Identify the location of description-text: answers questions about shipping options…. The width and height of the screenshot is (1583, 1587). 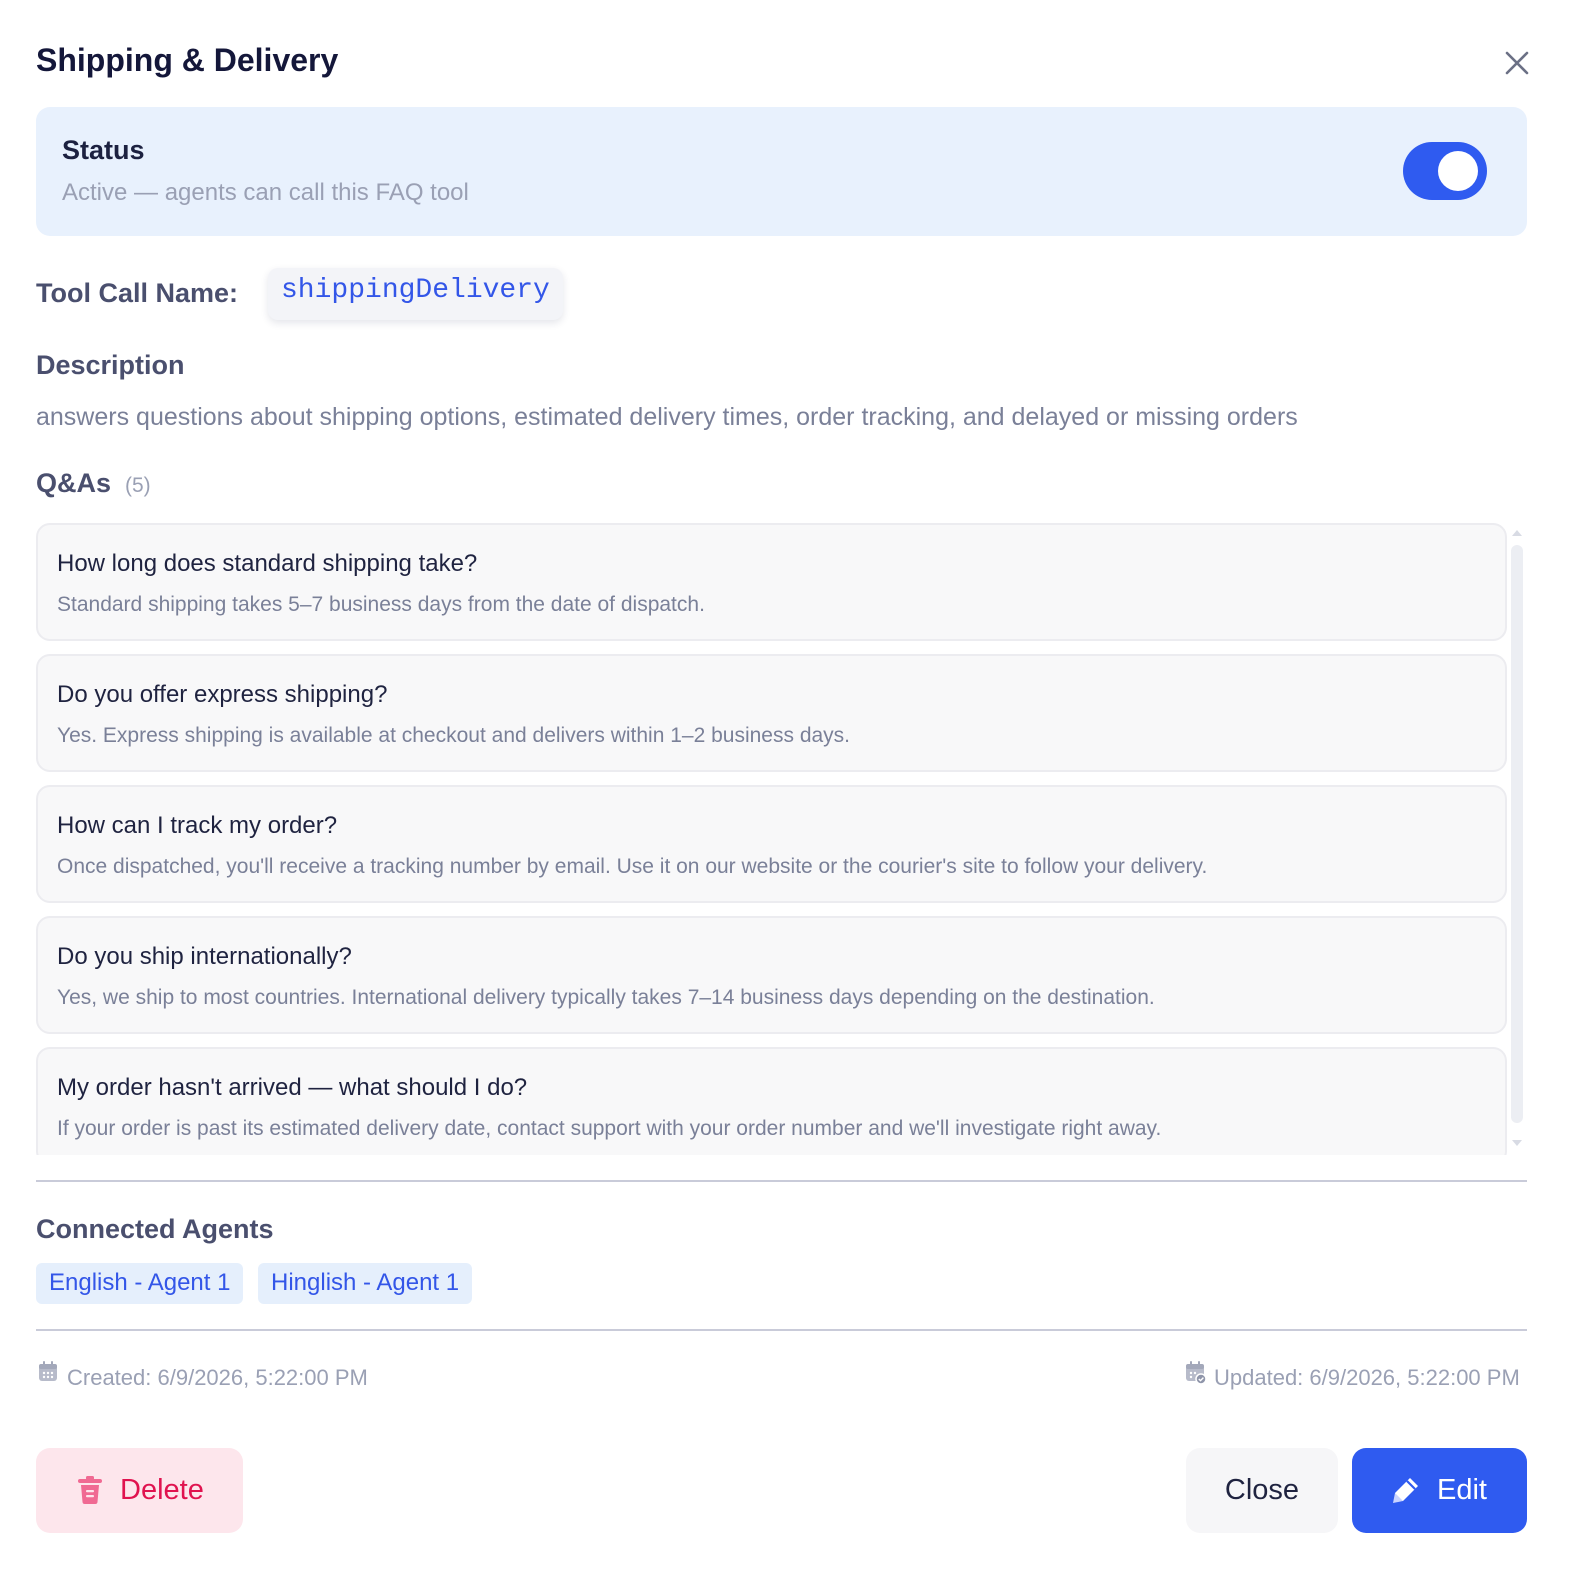
(667, 417).